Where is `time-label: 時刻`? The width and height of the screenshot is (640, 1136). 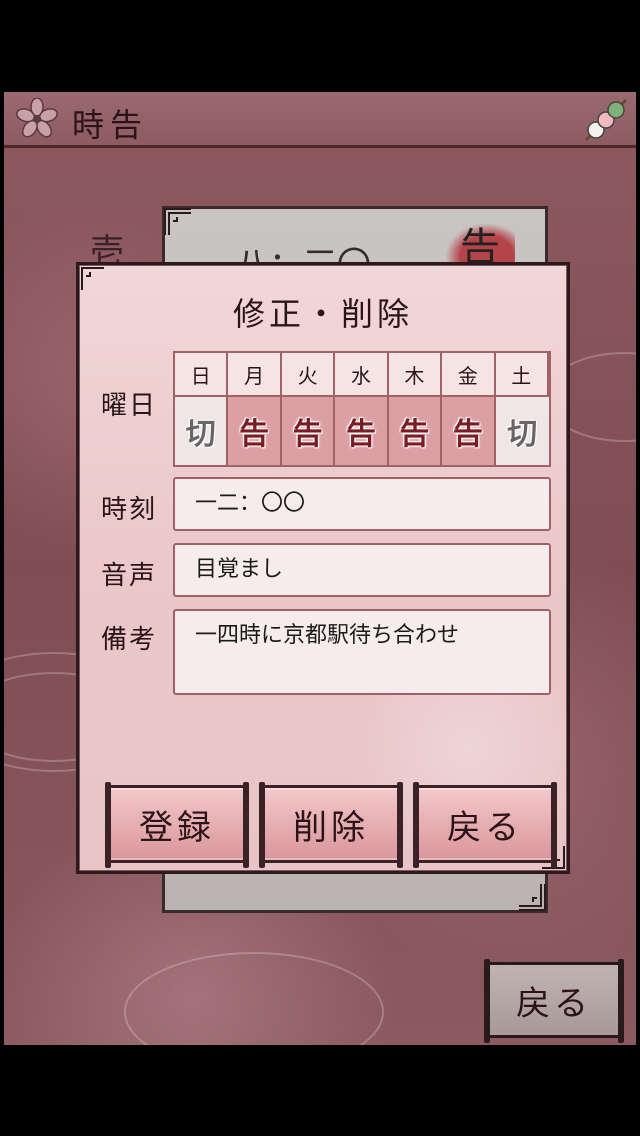 time-label: 時刻 is located at coordinates (129, 510).